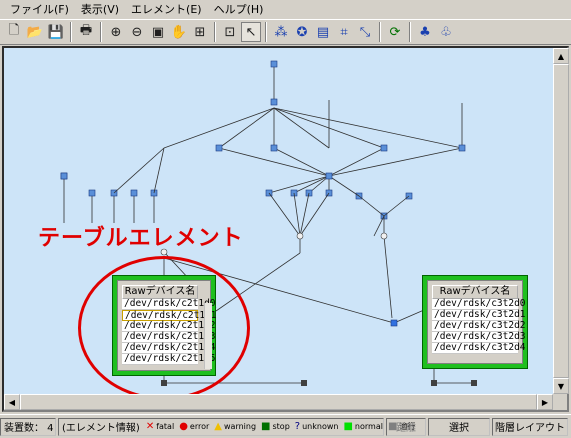 The image size is (571, 438). I want to click on new-file-icon: 🗋, so click(14, 32).